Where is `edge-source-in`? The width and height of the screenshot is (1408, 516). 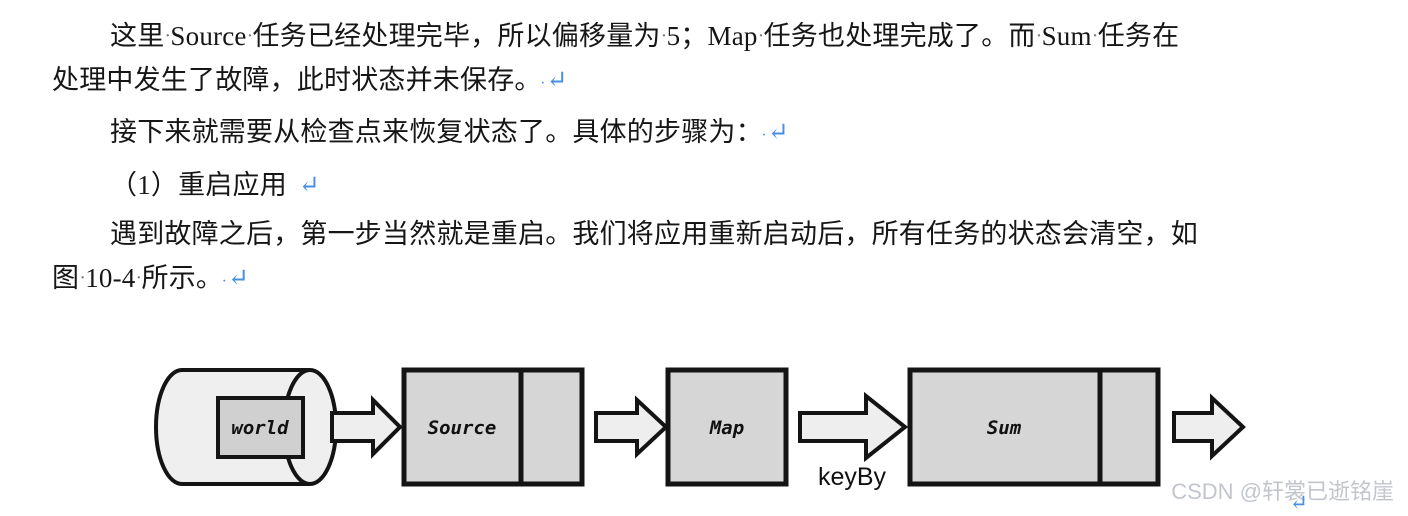
edge-source-in is located at coordinates (366, 427).